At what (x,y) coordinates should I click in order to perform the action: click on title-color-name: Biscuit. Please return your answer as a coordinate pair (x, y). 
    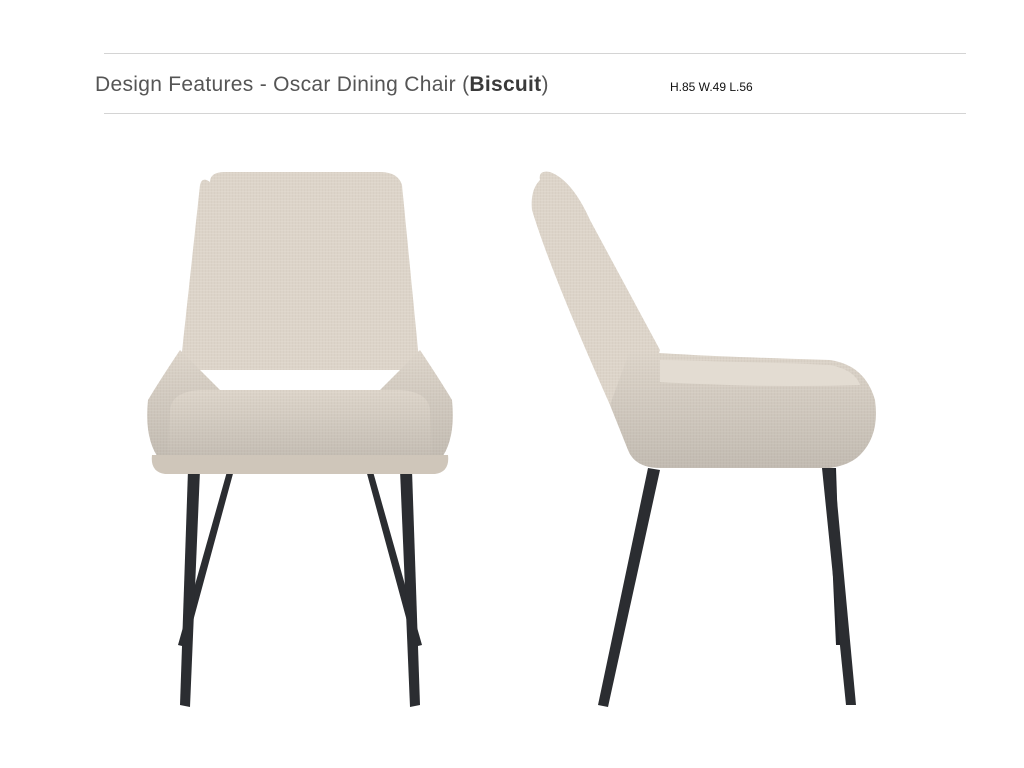
    Looking at the image, I should click on (505, 84).